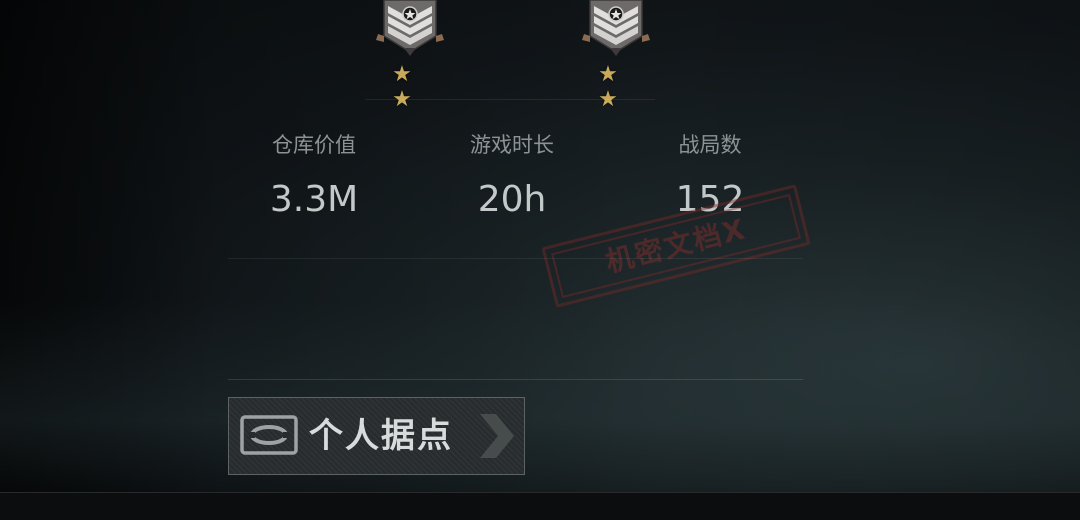 This screenshot has height=520, width=1080. I want to click on rank-badge-highest: ★ ★, so click(616, 56).